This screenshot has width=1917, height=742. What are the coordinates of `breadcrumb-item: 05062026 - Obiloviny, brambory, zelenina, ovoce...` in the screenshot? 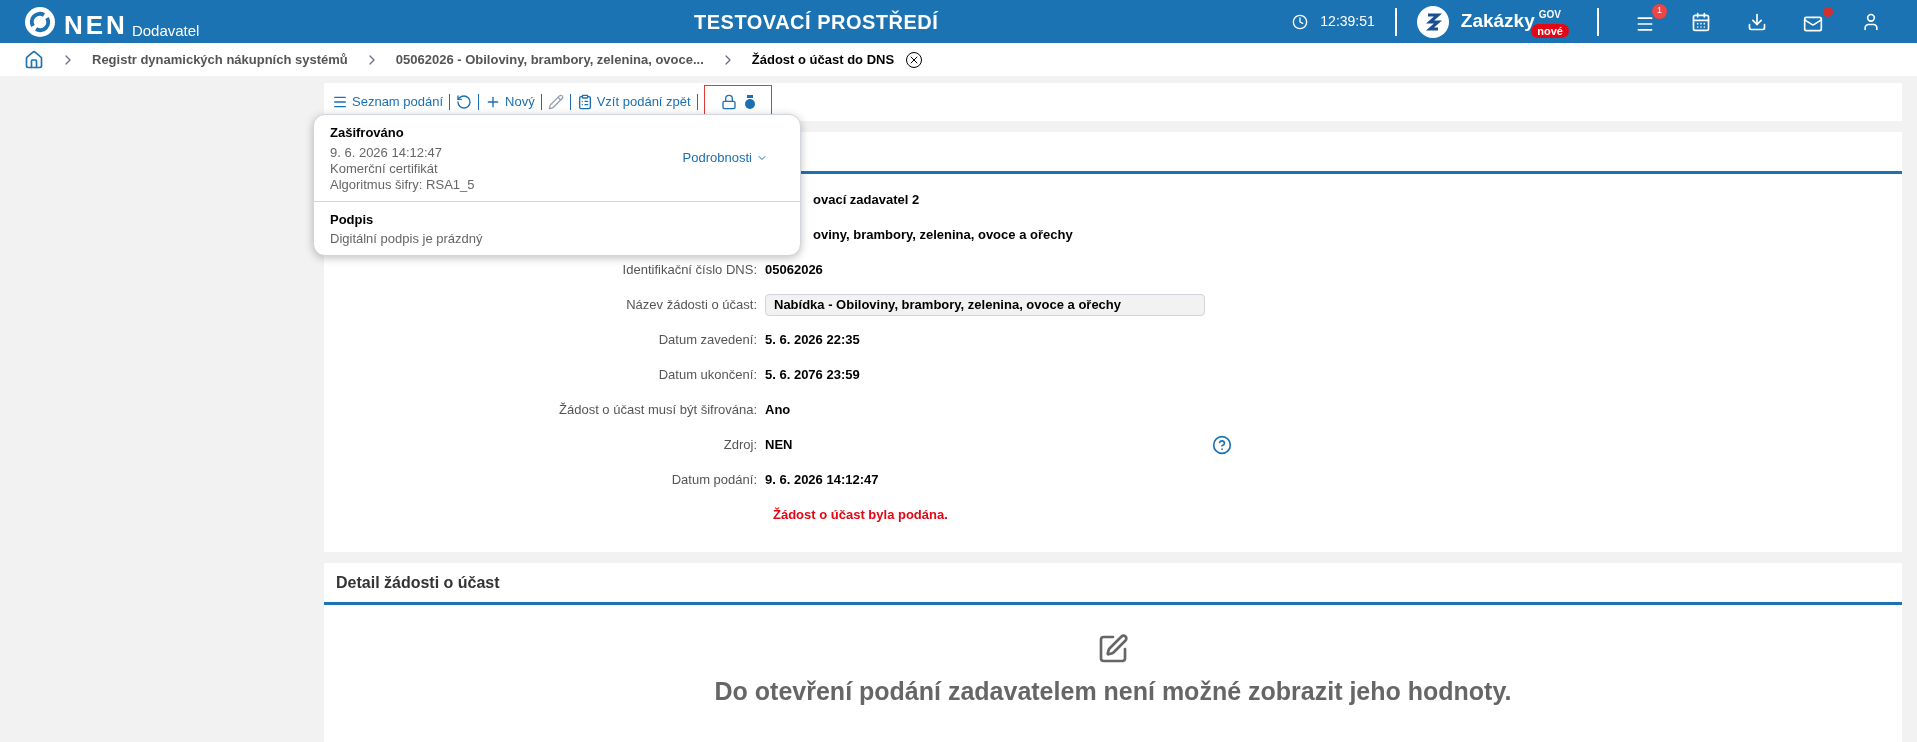 It's located at (549, 59).